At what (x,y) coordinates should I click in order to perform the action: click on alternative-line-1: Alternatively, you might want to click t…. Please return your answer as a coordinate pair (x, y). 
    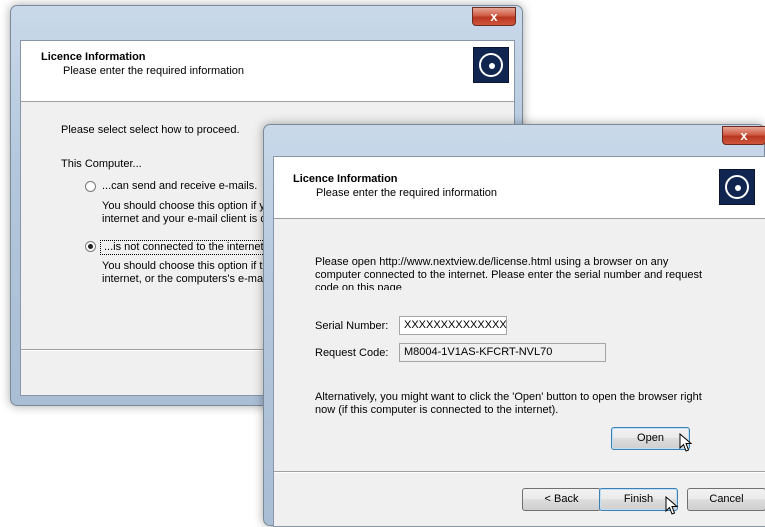
    Looking at the image, I should click on (508, 397).